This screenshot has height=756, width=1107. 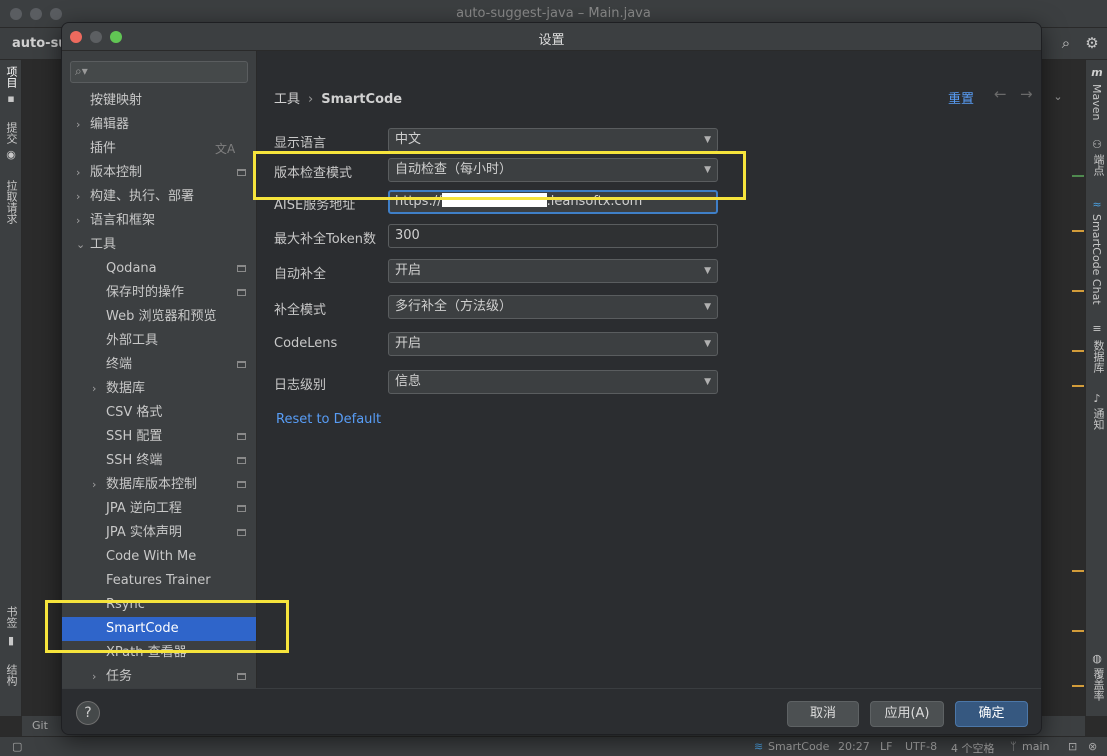 I want to click on dialog-title: 设置, so click(x=551, y=40).